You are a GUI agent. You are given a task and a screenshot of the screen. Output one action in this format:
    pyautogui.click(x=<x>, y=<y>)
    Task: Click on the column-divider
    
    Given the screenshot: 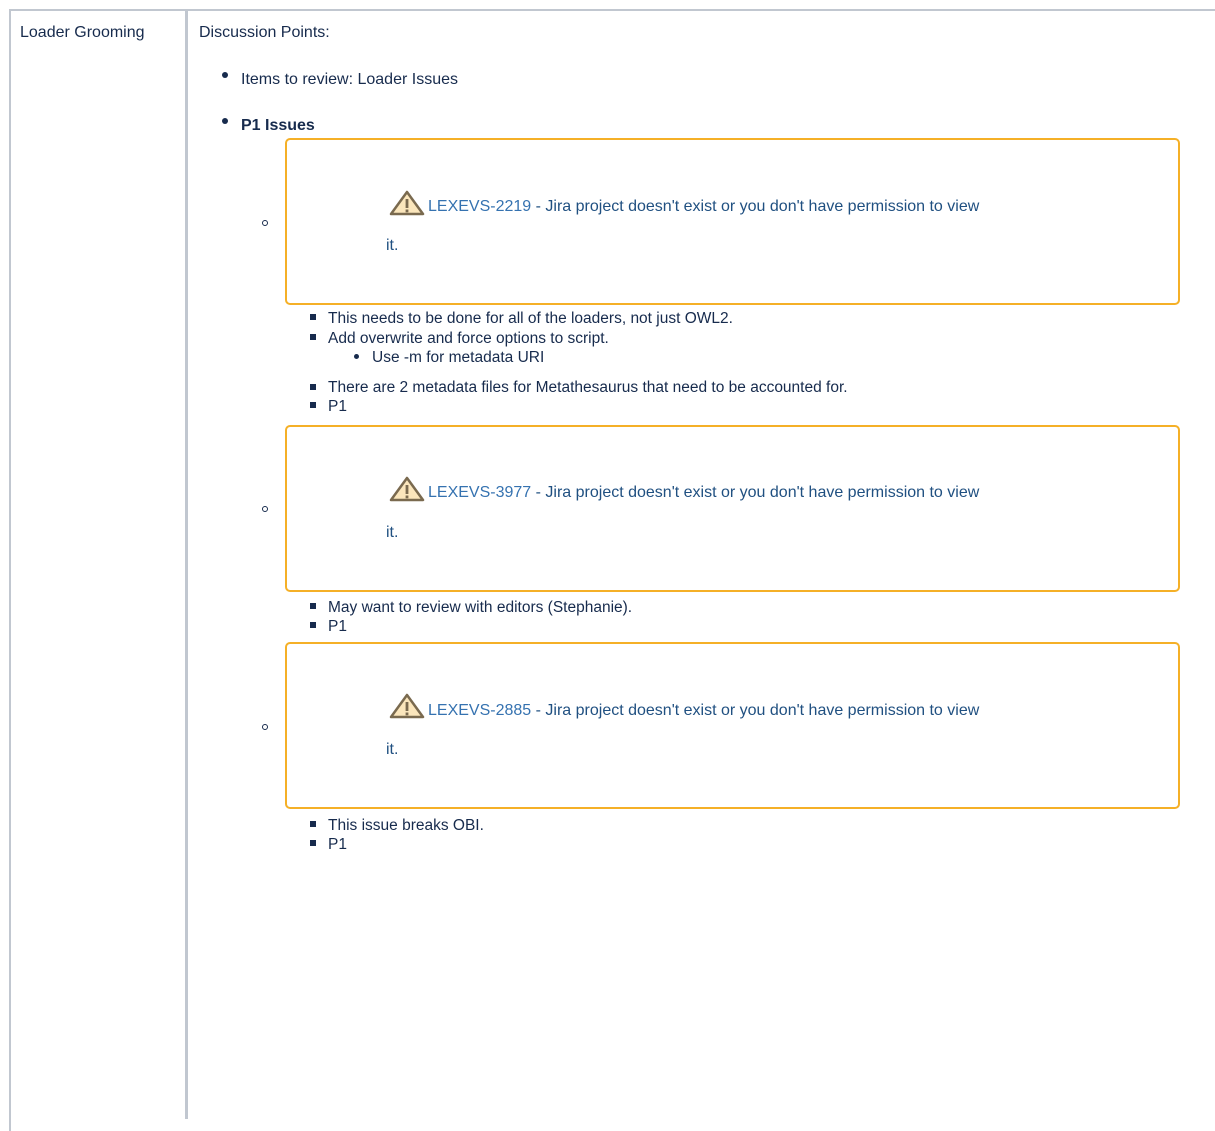 What is the action you would take?
    pyautogui.click(x=186, y=564)
    